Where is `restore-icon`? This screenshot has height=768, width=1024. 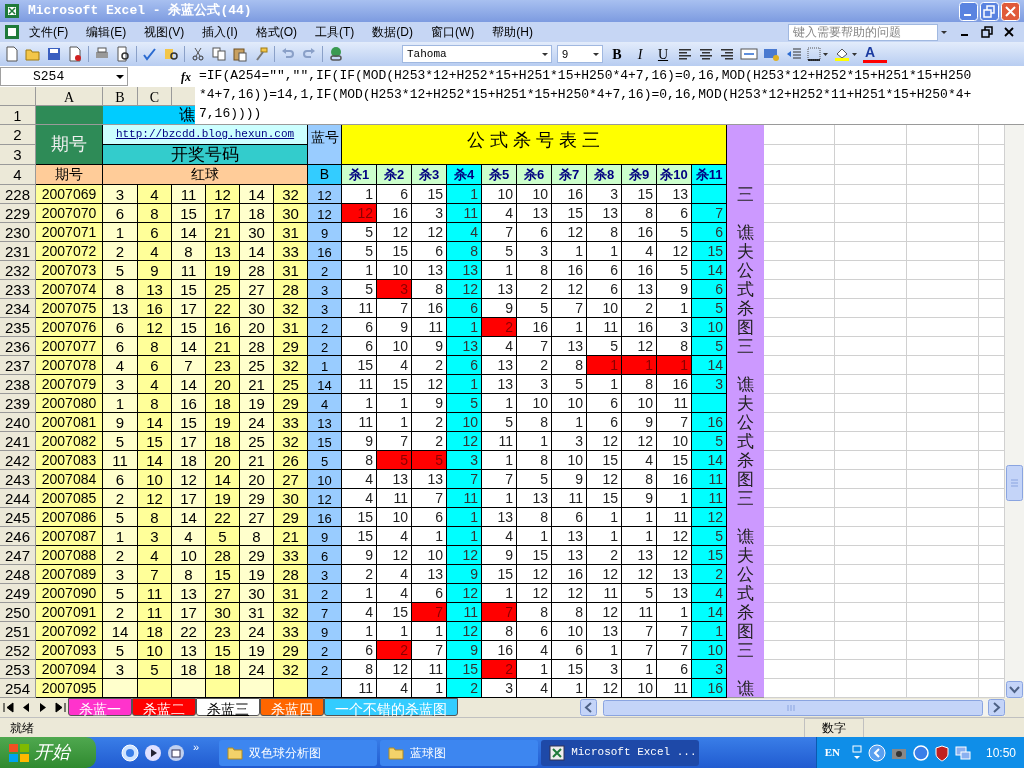
restore-icon is located at coordinates (987, 32).